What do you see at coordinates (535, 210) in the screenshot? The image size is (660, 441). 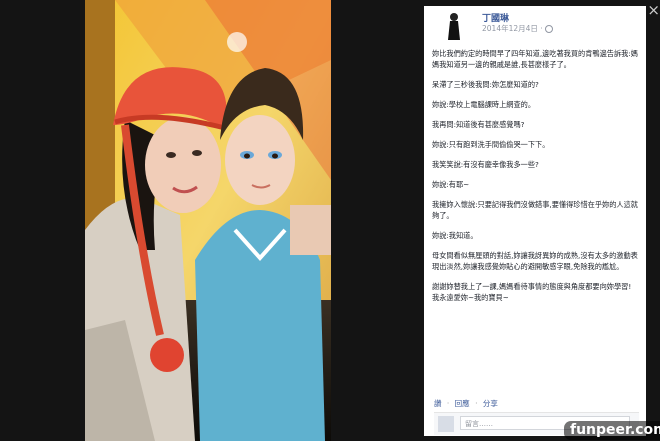 I see `post-paragraph: 我擁妳入懷說:只要記得我們沒做錯事,要懂得珍惜在乎妳的人這就夠了。` at bounding box center [535, 210].